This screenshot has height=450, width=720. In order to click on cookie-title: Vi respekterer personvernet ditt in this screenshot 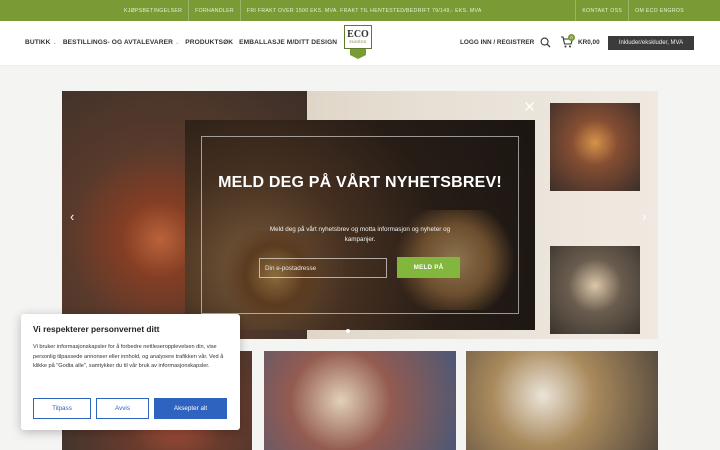, I will do `click(96, 329)`.